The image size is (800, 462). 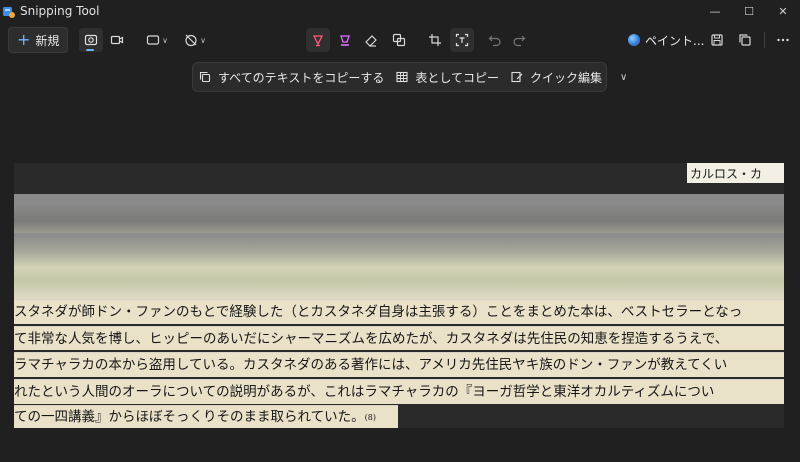 I want to click on more-options-button, so click(x=783, y=40).